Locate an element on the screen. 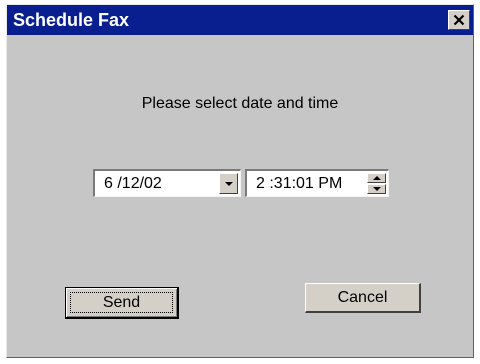 This screenshot has width=480, height=364. spin-down-button is located at coordinates (376, 189).